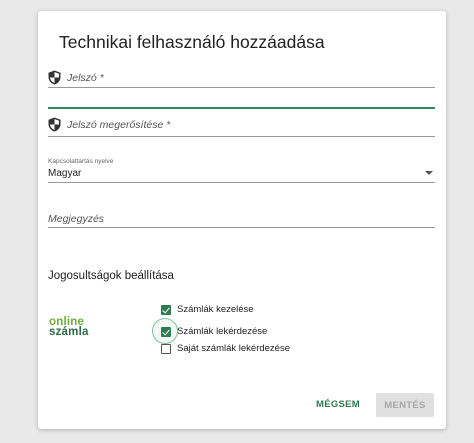  What do you see at coordinates (215, 309) in the screenshot?
I see `permission-label: Számlák kezelése` at bounding box center [215, 309].